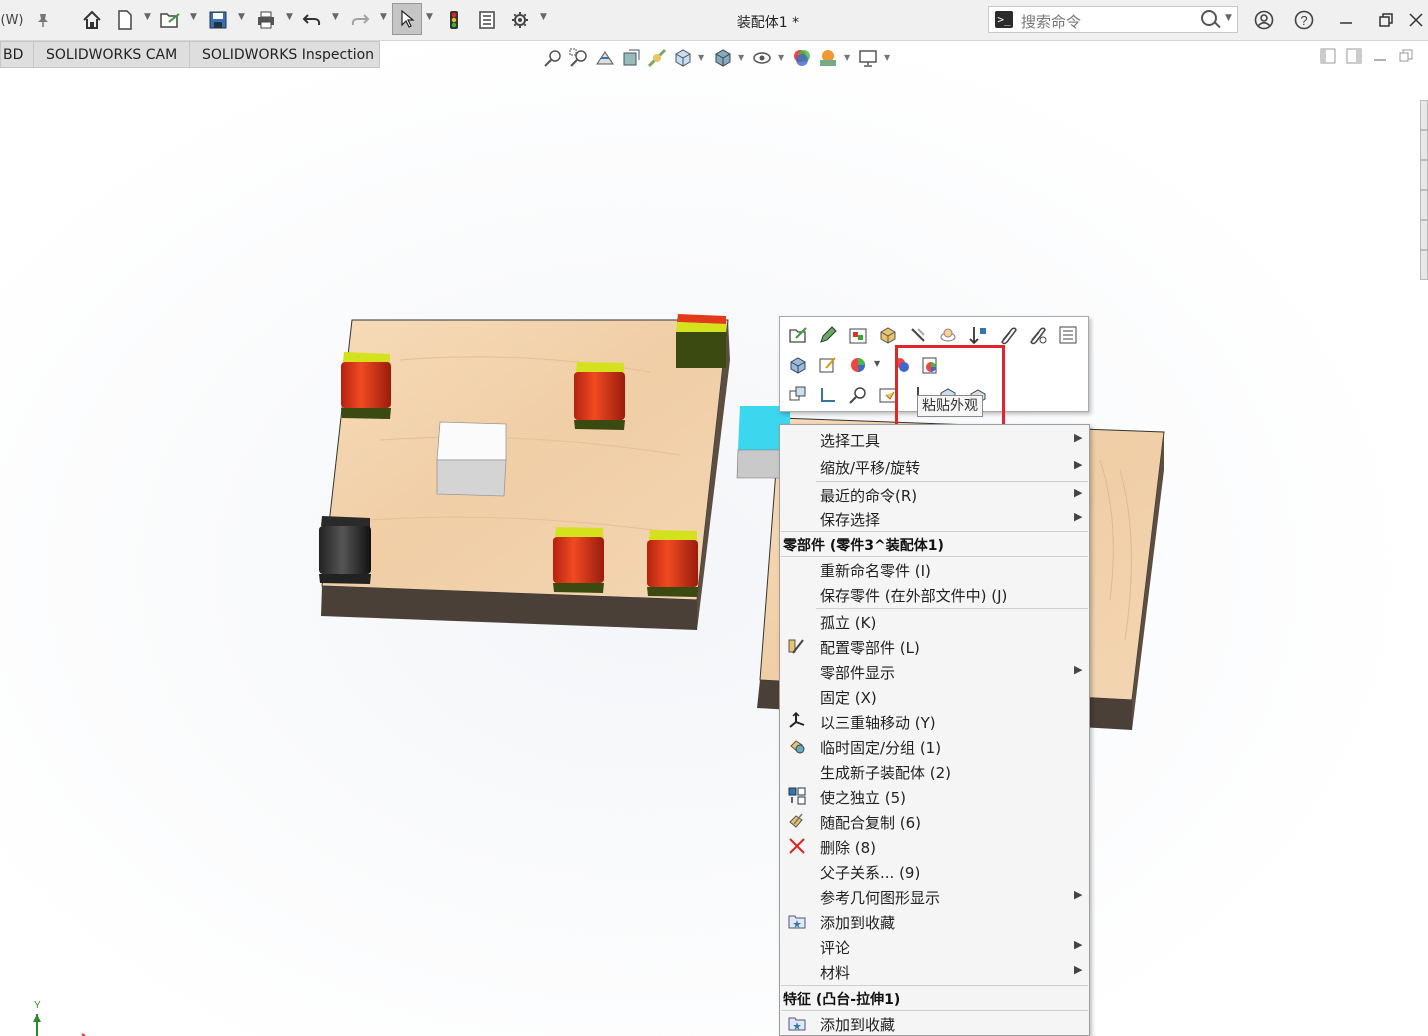 The image size is (1428, 1036). Describe the element at coordinates (218, 20) in the screenshot. I see `save-icon` at that location.